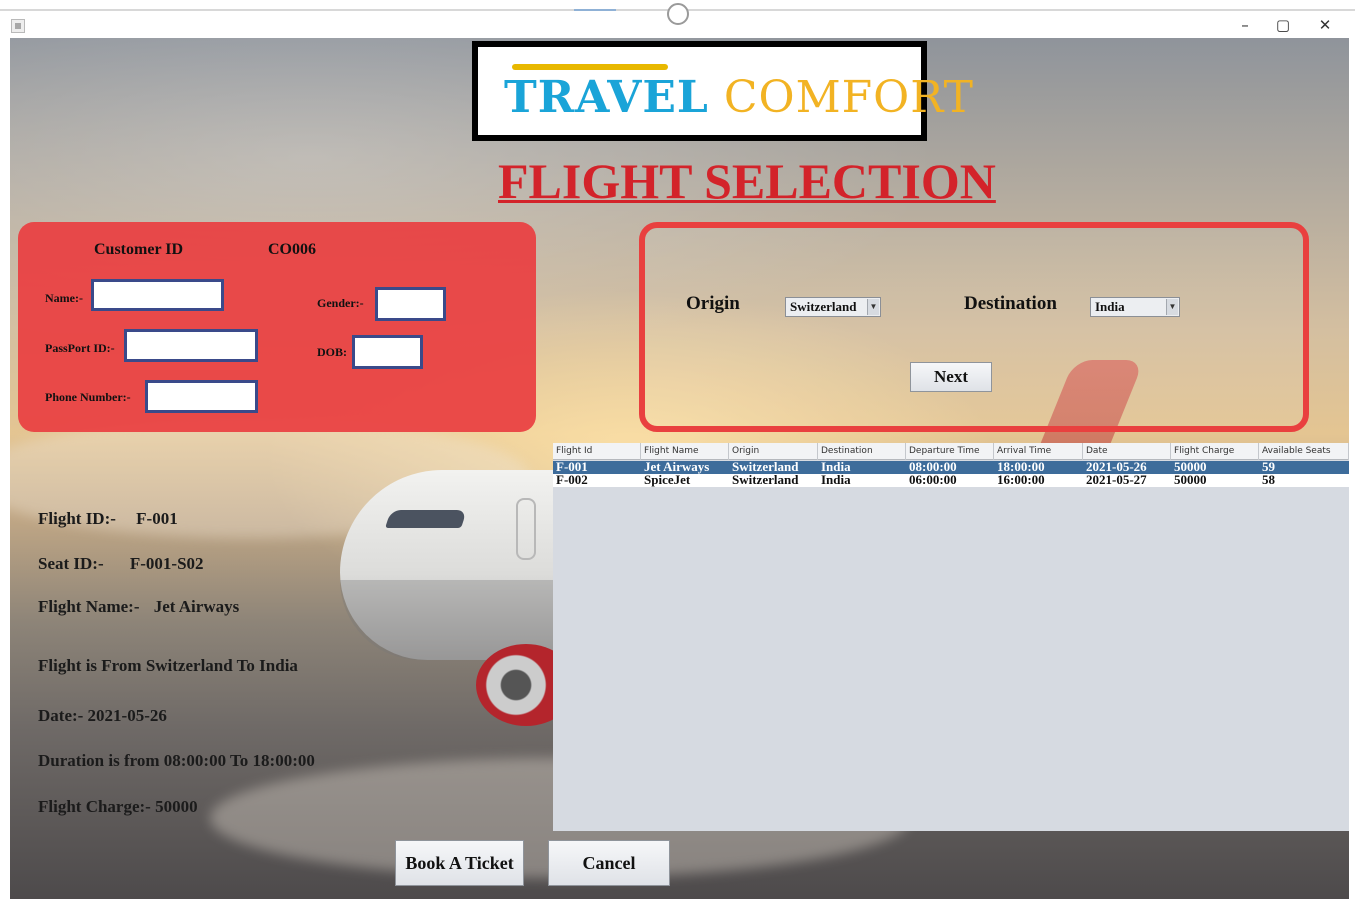 The width and height of the screenshot is (1355, 899). I want to click on origin-select-value: Switzerland, so click(823, 306).